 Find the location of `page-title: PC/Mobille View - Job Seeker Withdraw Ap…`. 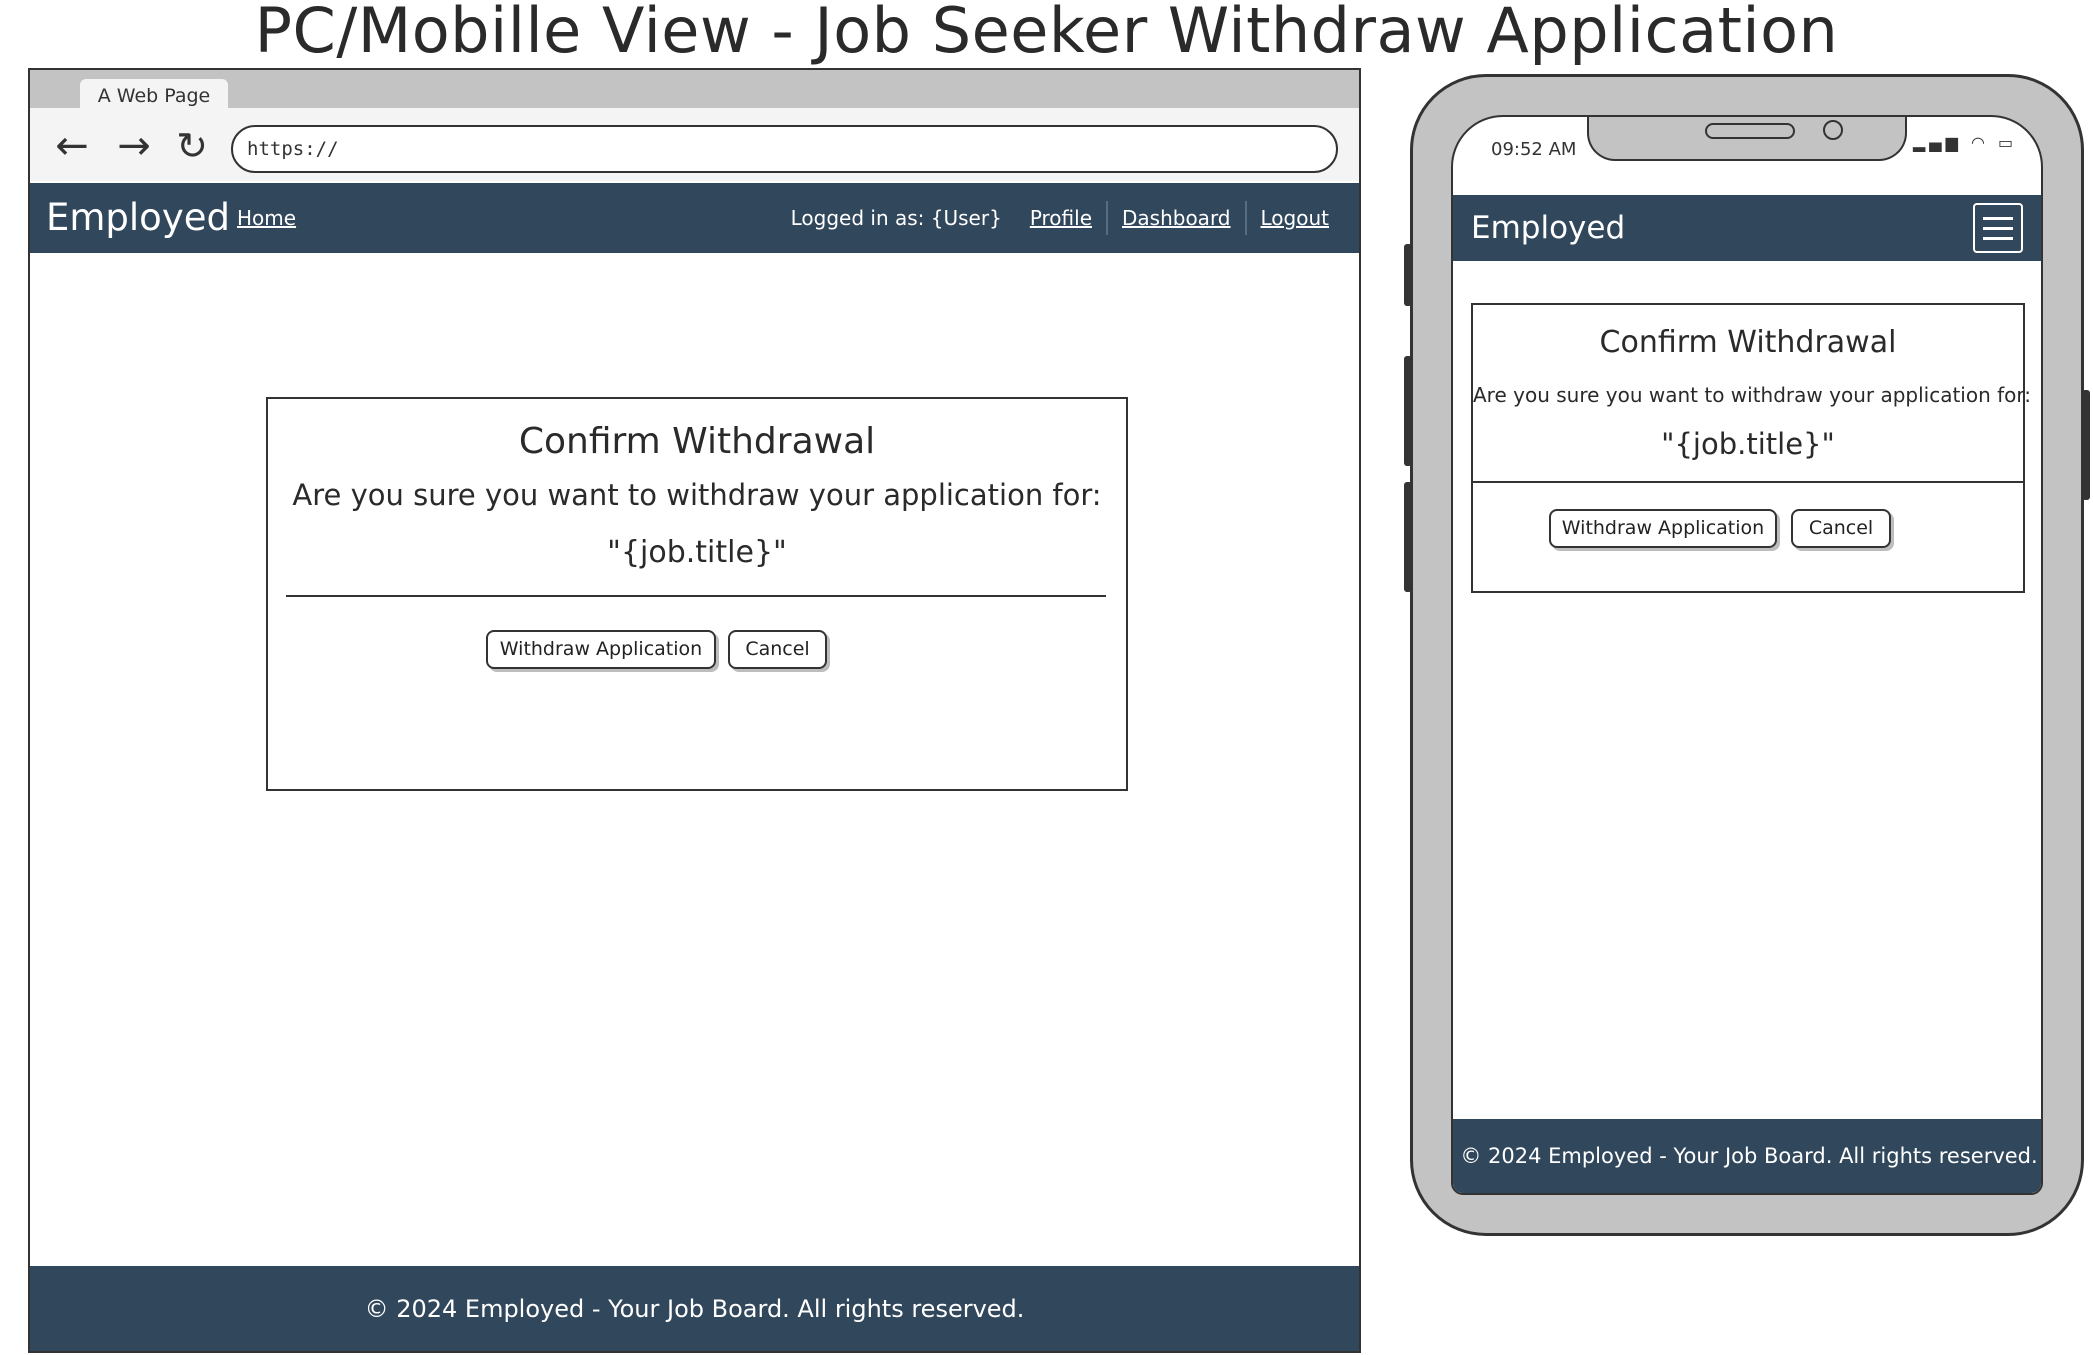

page-title: PC/Mobille View - Job Seeker Withdraw Ap… is located at coordinates (1046, 33).